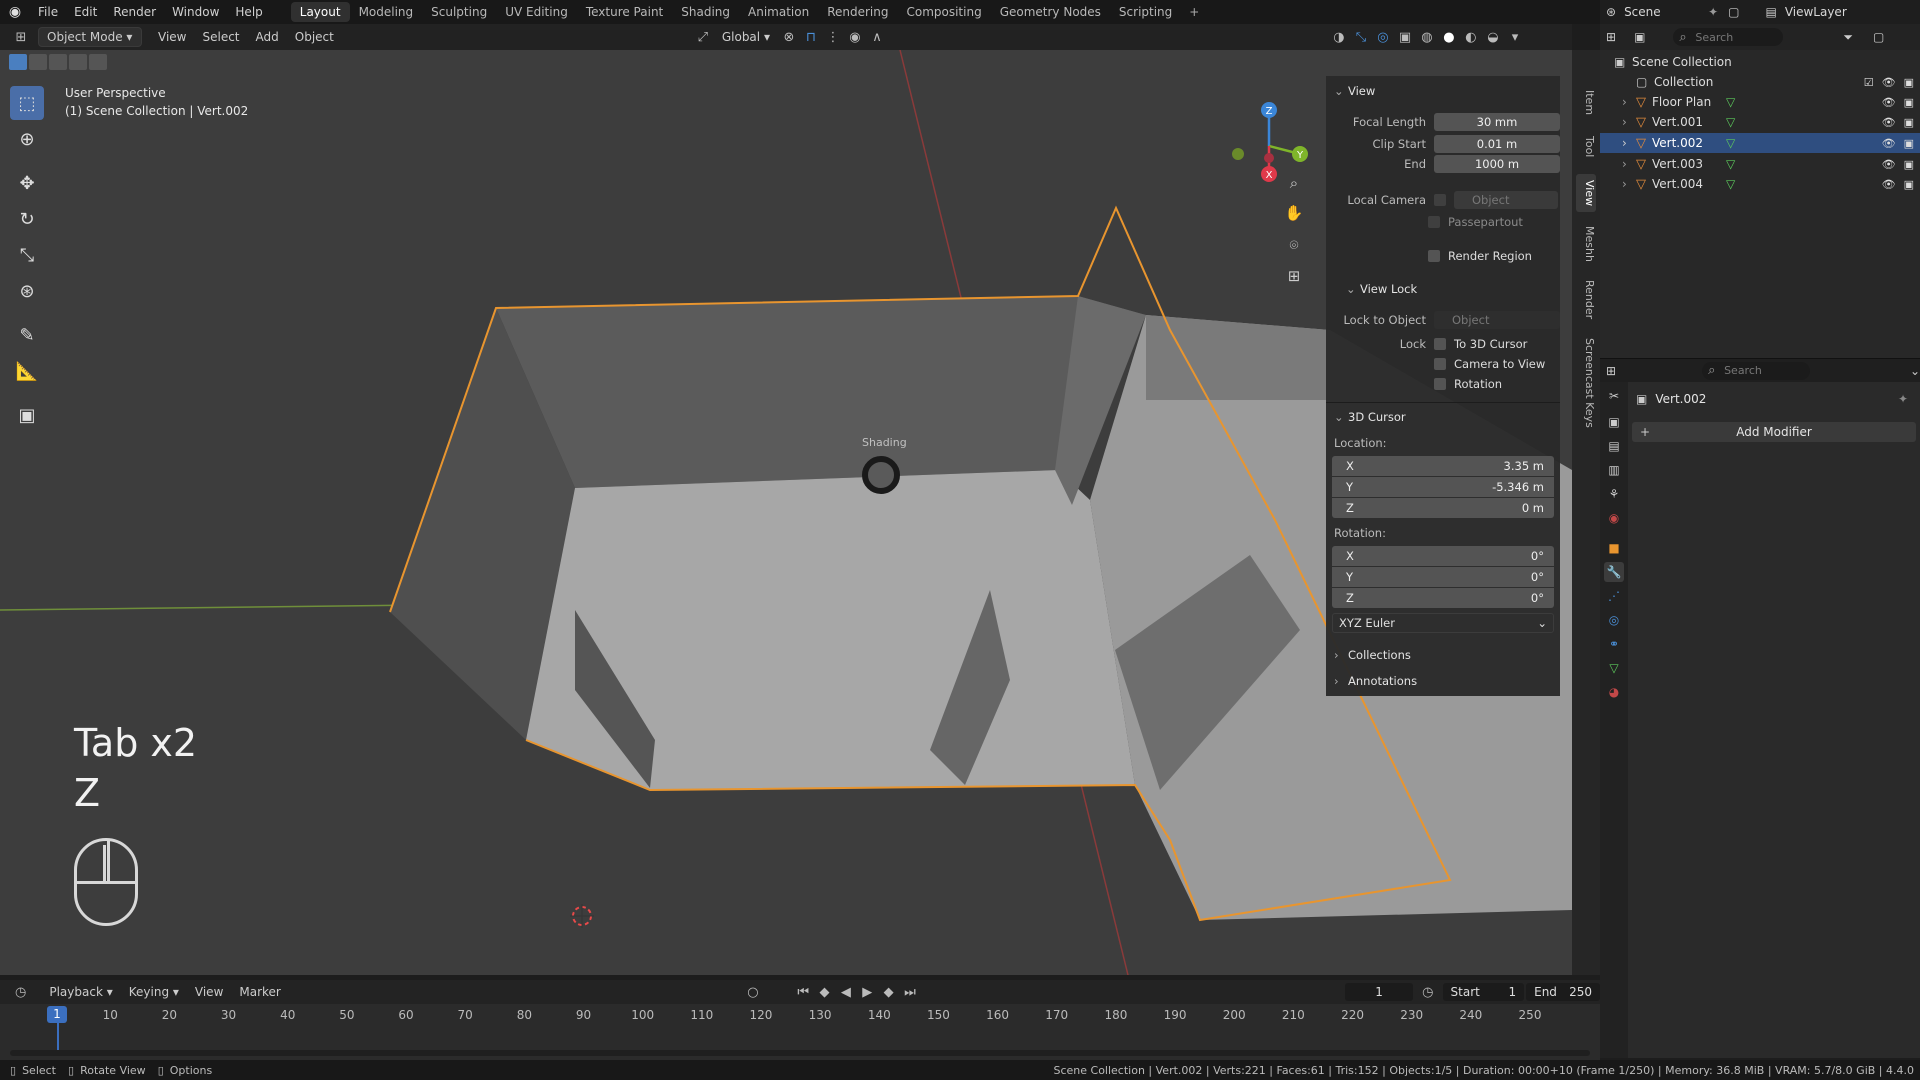 The image size is (1920, 1080). What do you see at coordinates (1586, 193) in the screenshot?
I see `tab-view: View` at bounding box center [1586, 193].